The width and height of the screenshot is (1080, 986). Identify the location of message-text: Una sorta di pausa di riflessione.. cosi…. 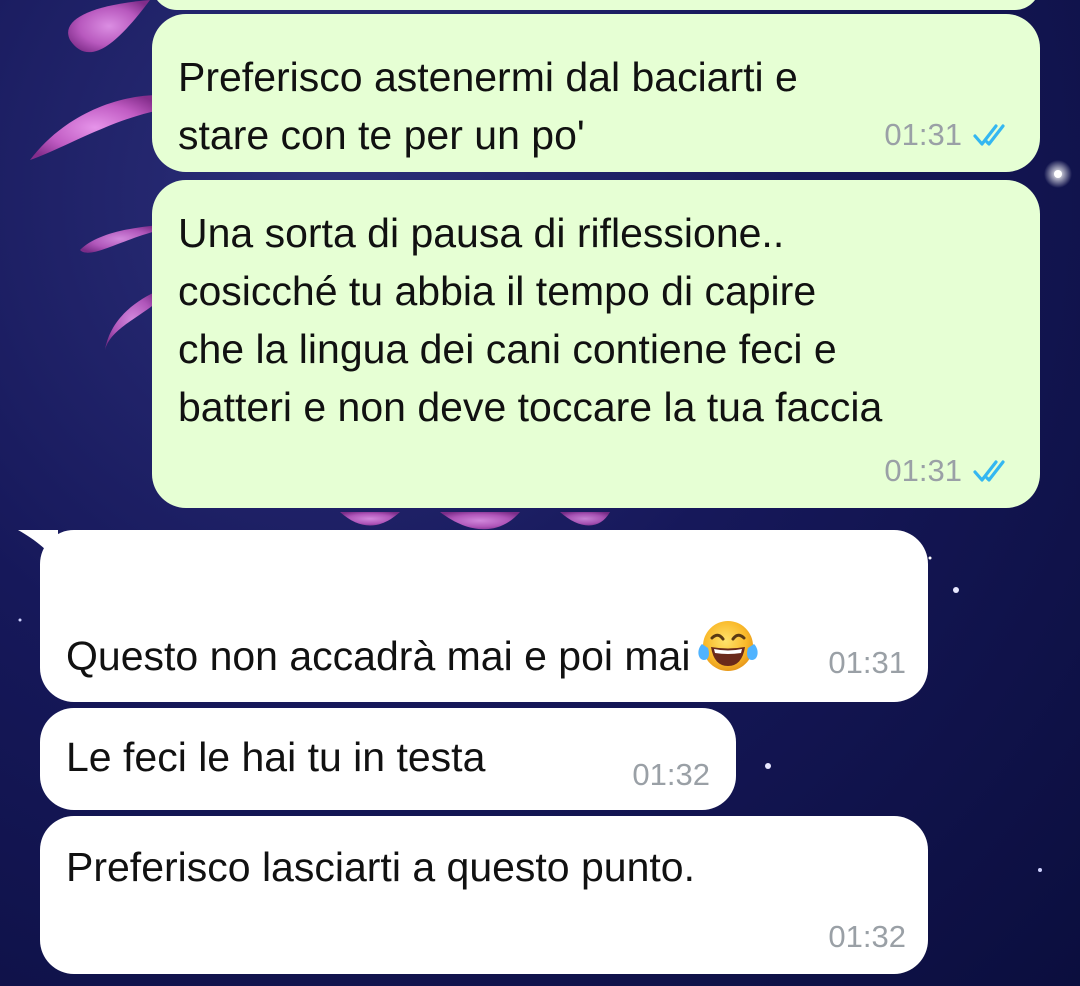
(530, 320).